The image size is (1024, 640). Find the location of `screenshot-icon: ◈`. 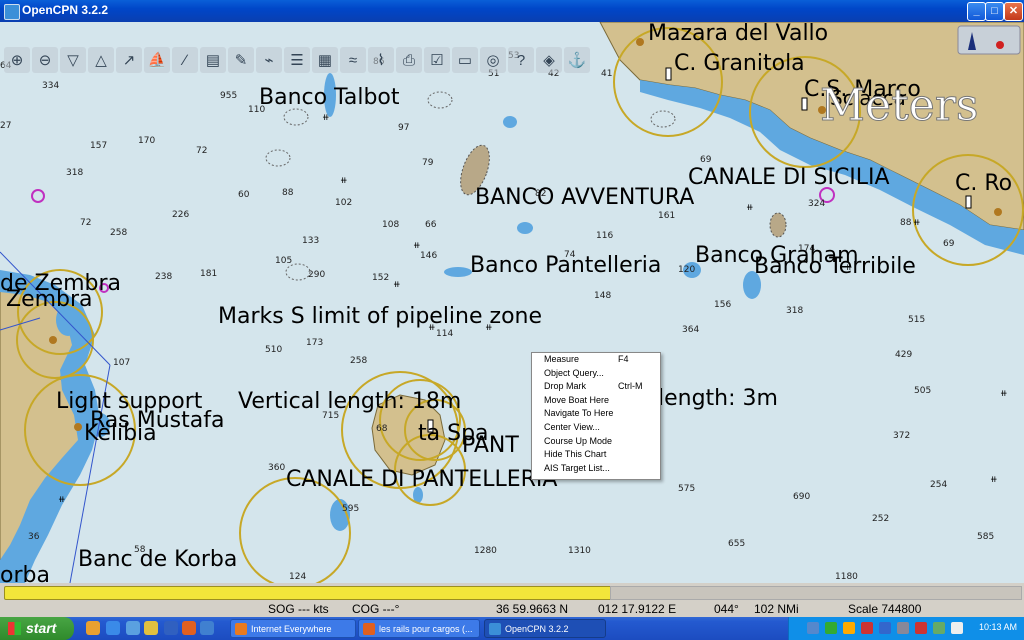

screenshot-icon: ◈ is located at coordinates (549, 60).